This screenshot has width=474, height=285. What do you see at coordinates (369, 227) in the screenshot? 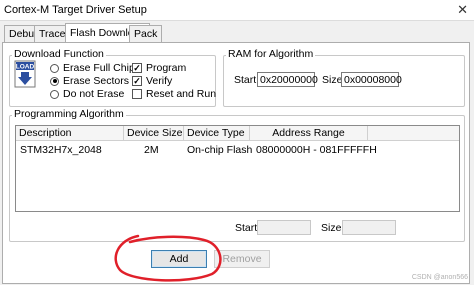
I see `algorithm-size-field` at bounding box center [369, 227].